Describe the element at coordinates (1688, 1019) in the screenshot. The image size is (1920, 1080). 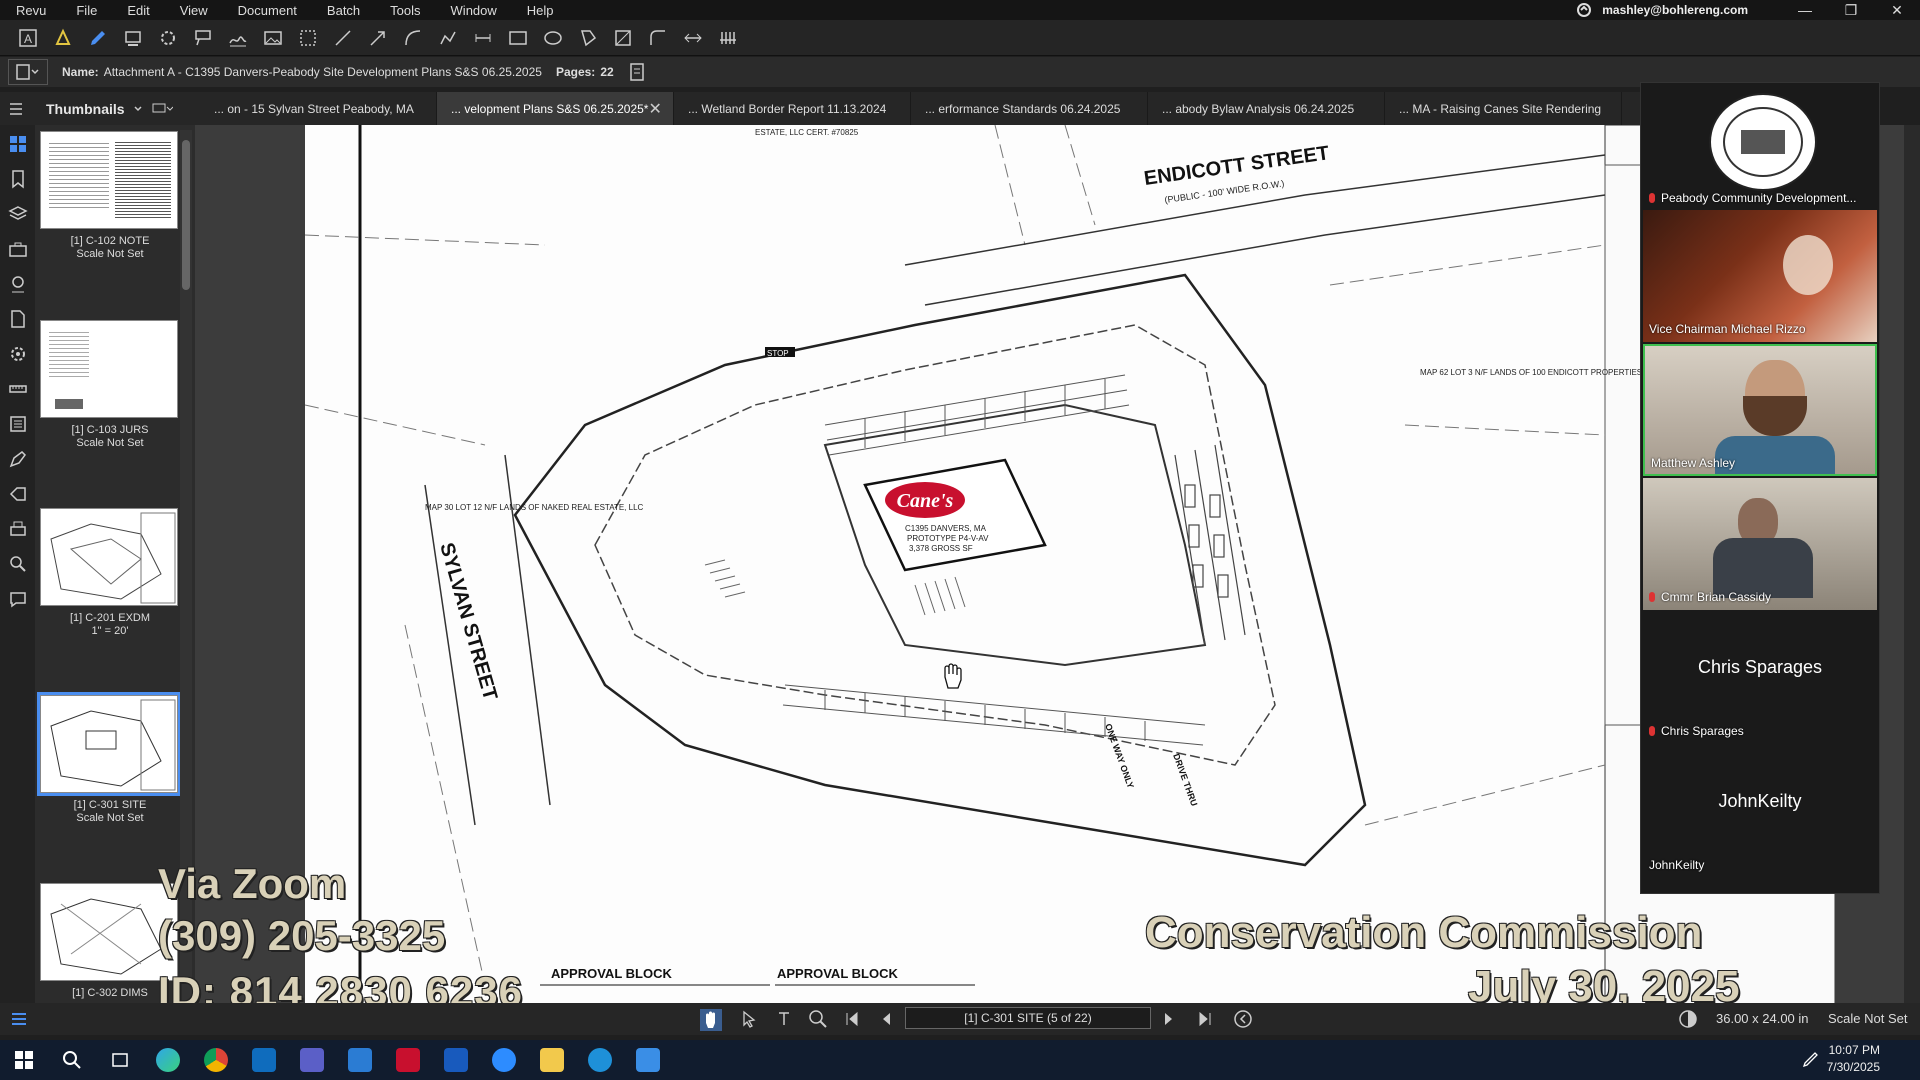
I see `contrast-icon` at that location.